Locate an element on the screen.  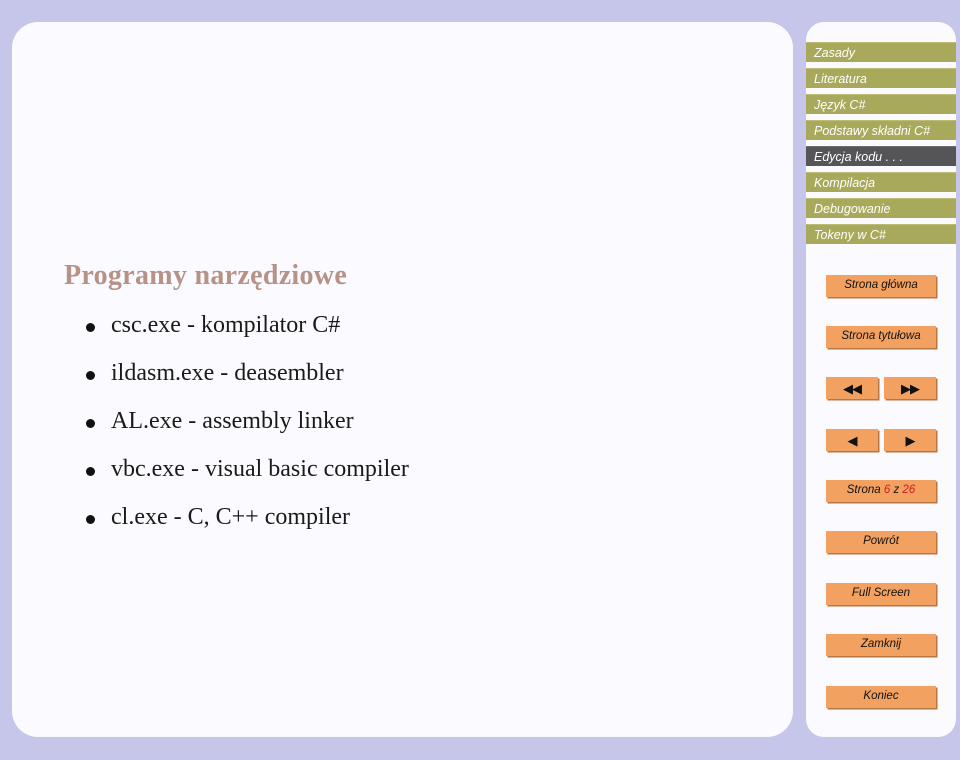
sidebar-item-jezyk-csharp: Język C# is located at coordinates (881, 104).